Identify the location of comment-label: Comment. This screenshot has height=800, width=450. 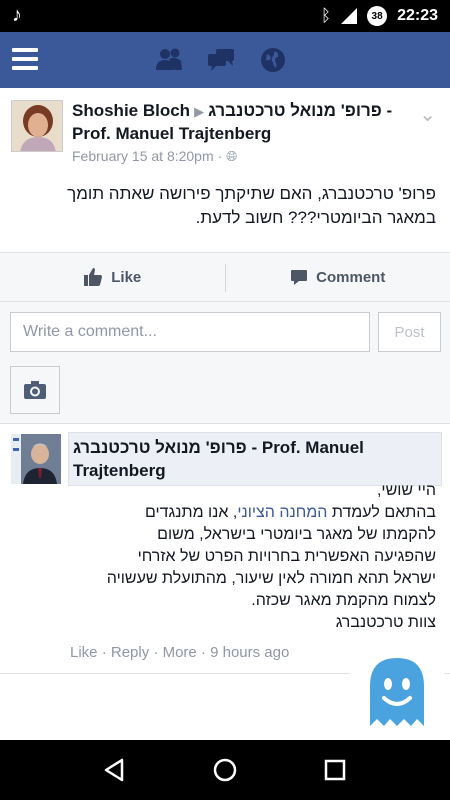
(351, 277).